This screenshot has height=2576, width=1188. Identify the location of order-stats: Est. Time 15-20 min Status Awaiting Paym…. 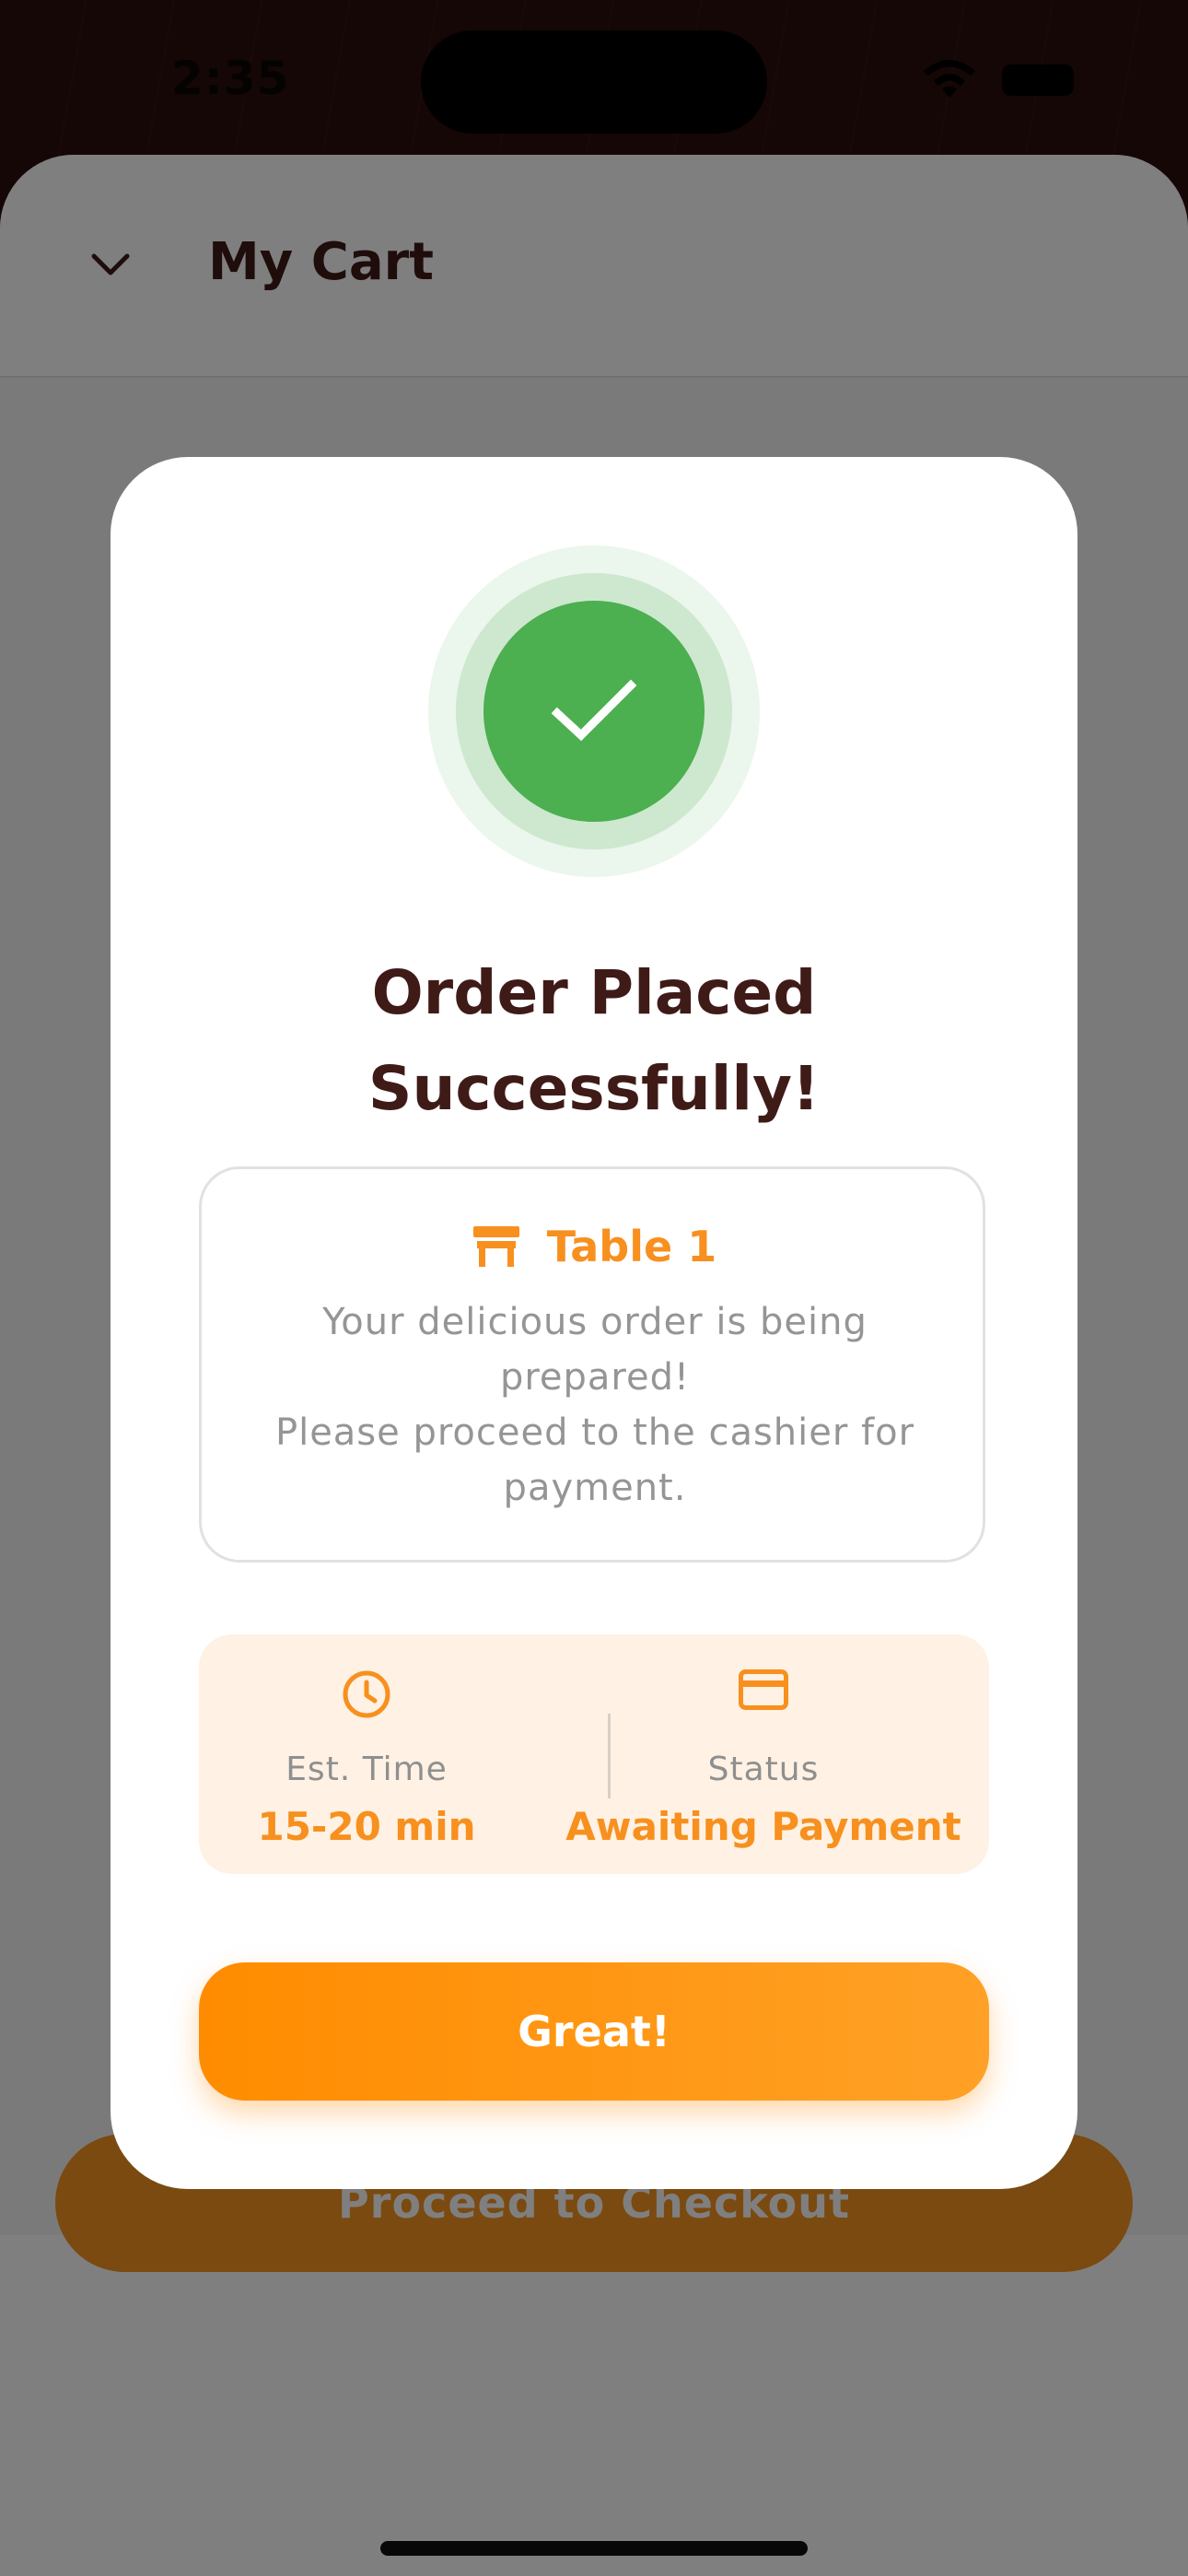
(594, 1754).